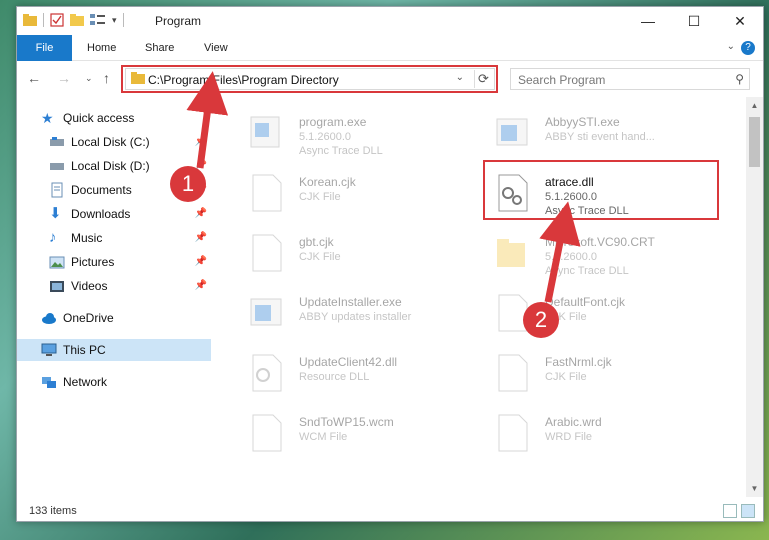 This screenshot has width=769, height=540. What do you see at coordinates (511, 253) in the screenshot?
I see `folder-icon` at bounding box center [511, 253].